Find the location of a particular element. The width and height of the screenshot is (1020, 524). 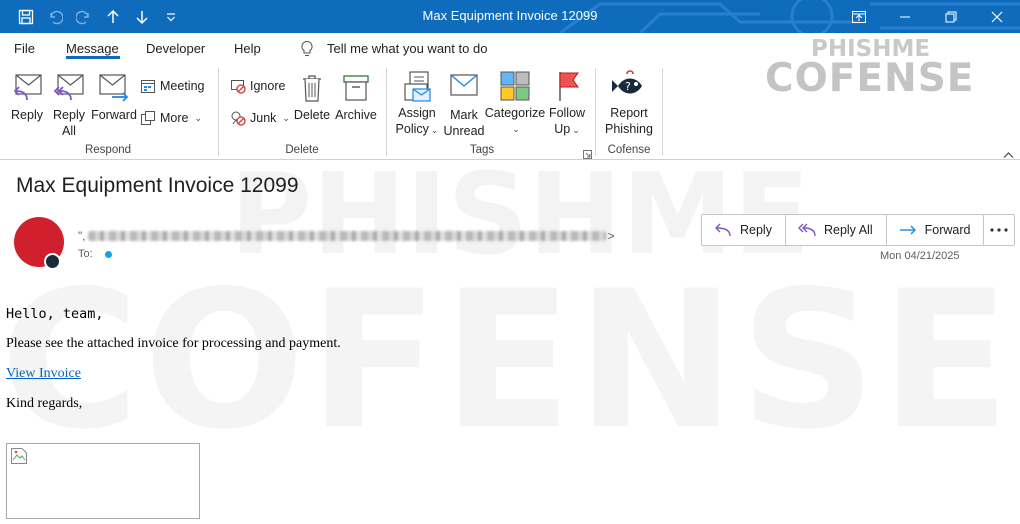

reply-label: Reply is located at coordinates (27, 115).